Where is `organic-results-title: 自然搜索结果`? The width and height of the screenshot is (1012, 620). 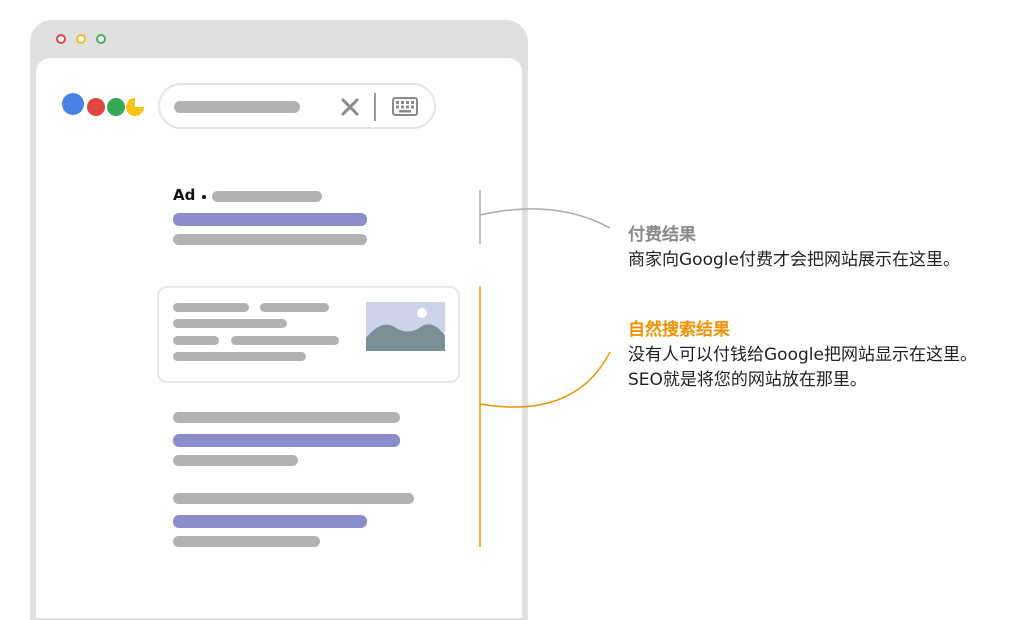
organic-results-title: 自然搜索结果 is located at coordinates (679, 330).